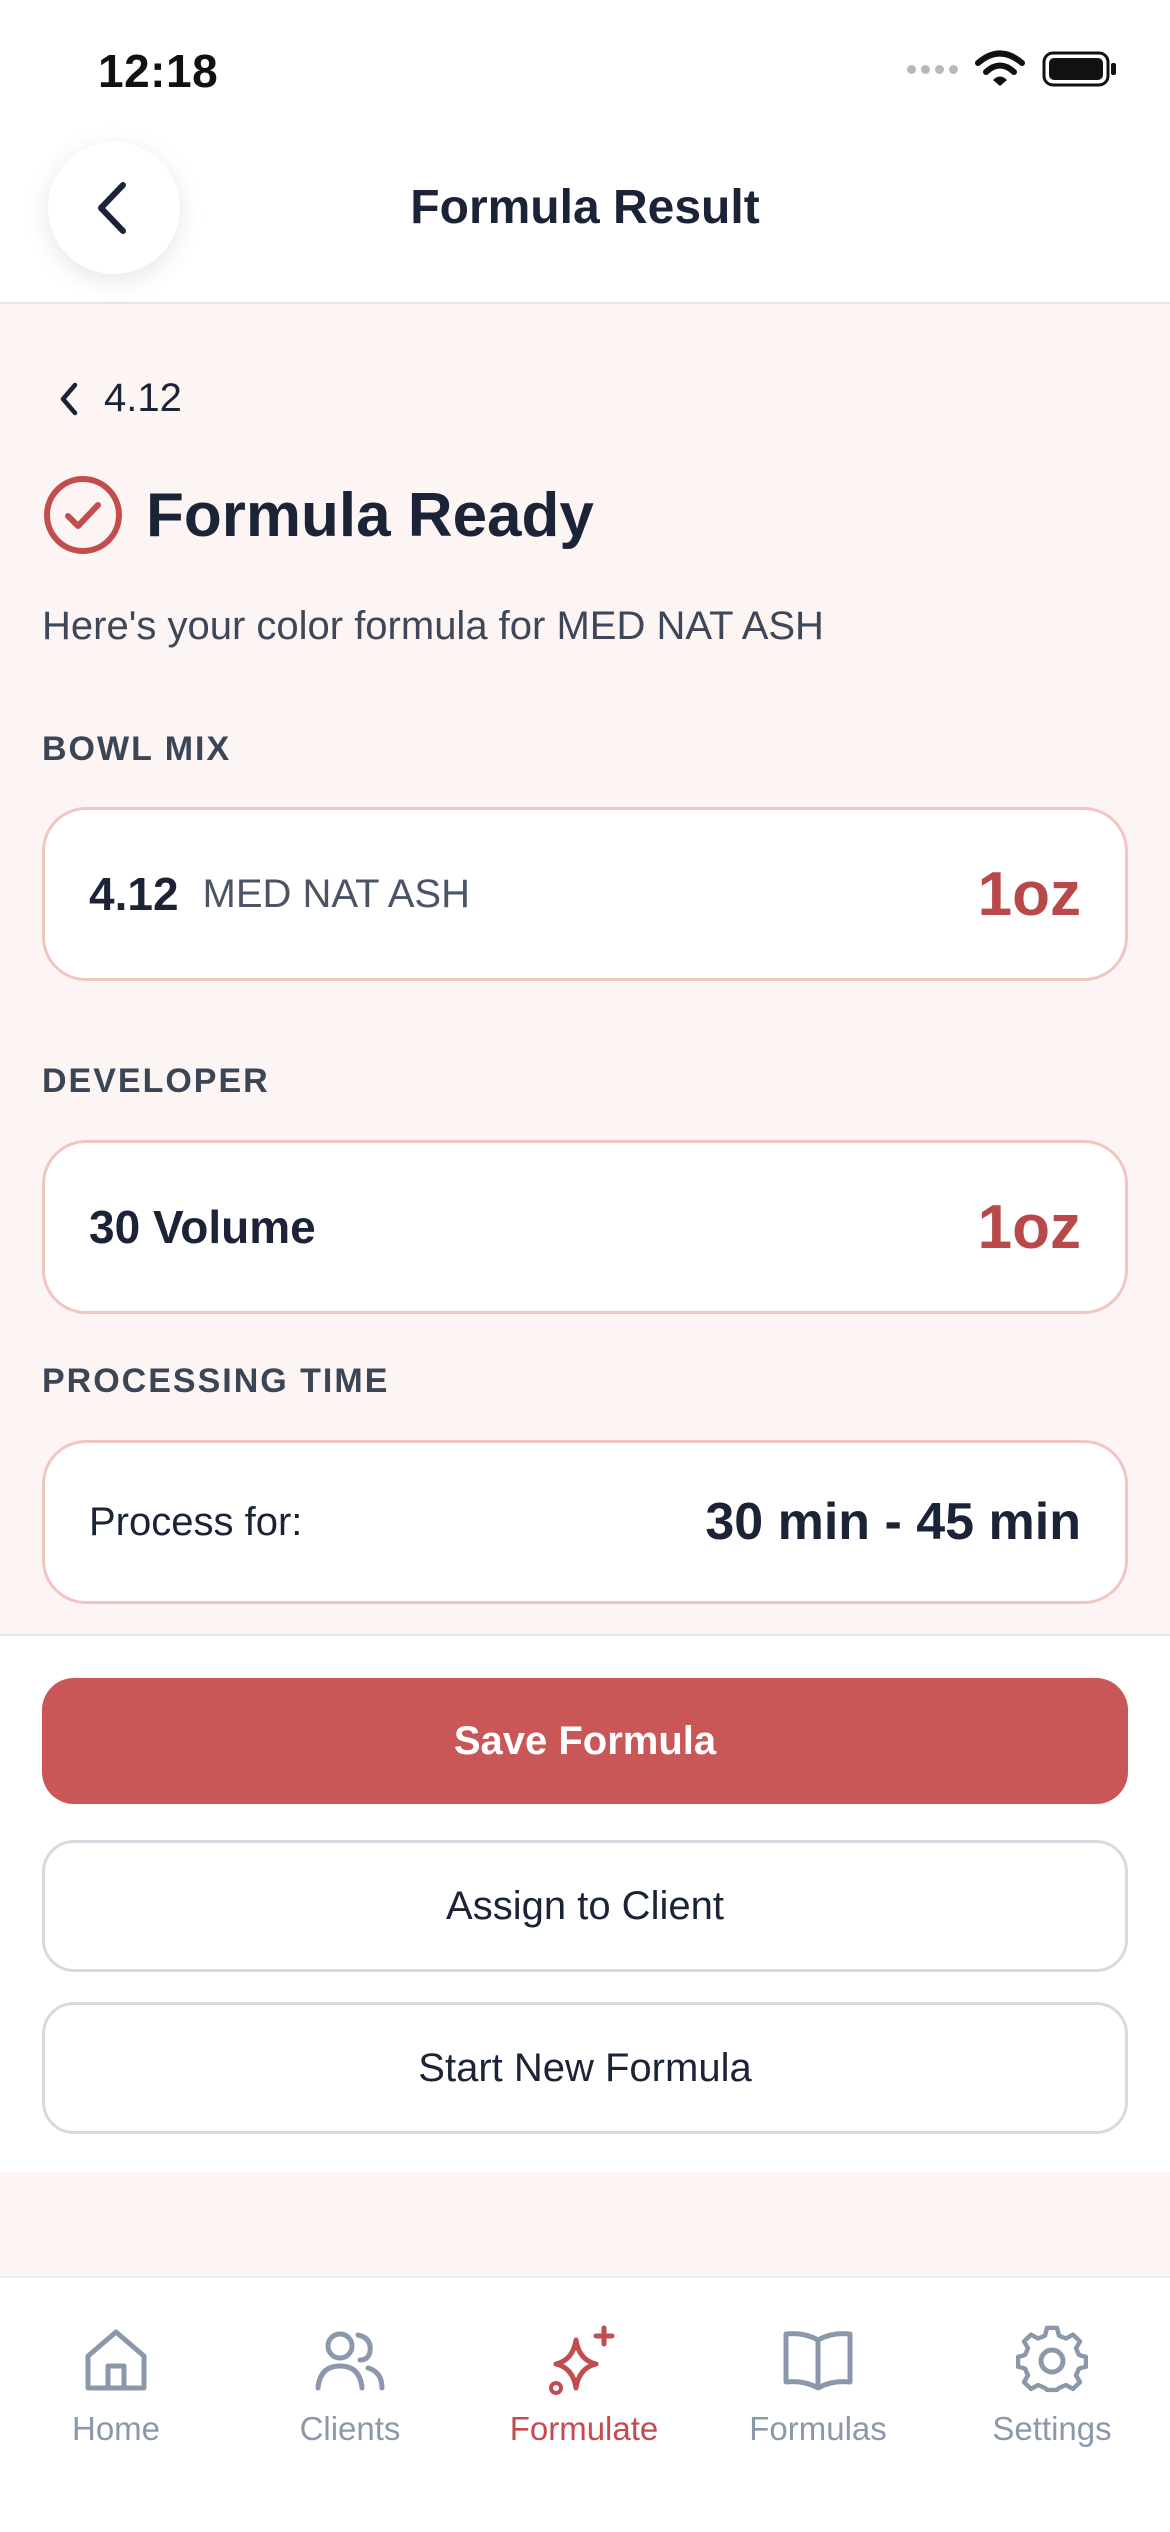 The image size is (1170, 2532). I want to click on tab-label: Formulate, so click(584, 2428).